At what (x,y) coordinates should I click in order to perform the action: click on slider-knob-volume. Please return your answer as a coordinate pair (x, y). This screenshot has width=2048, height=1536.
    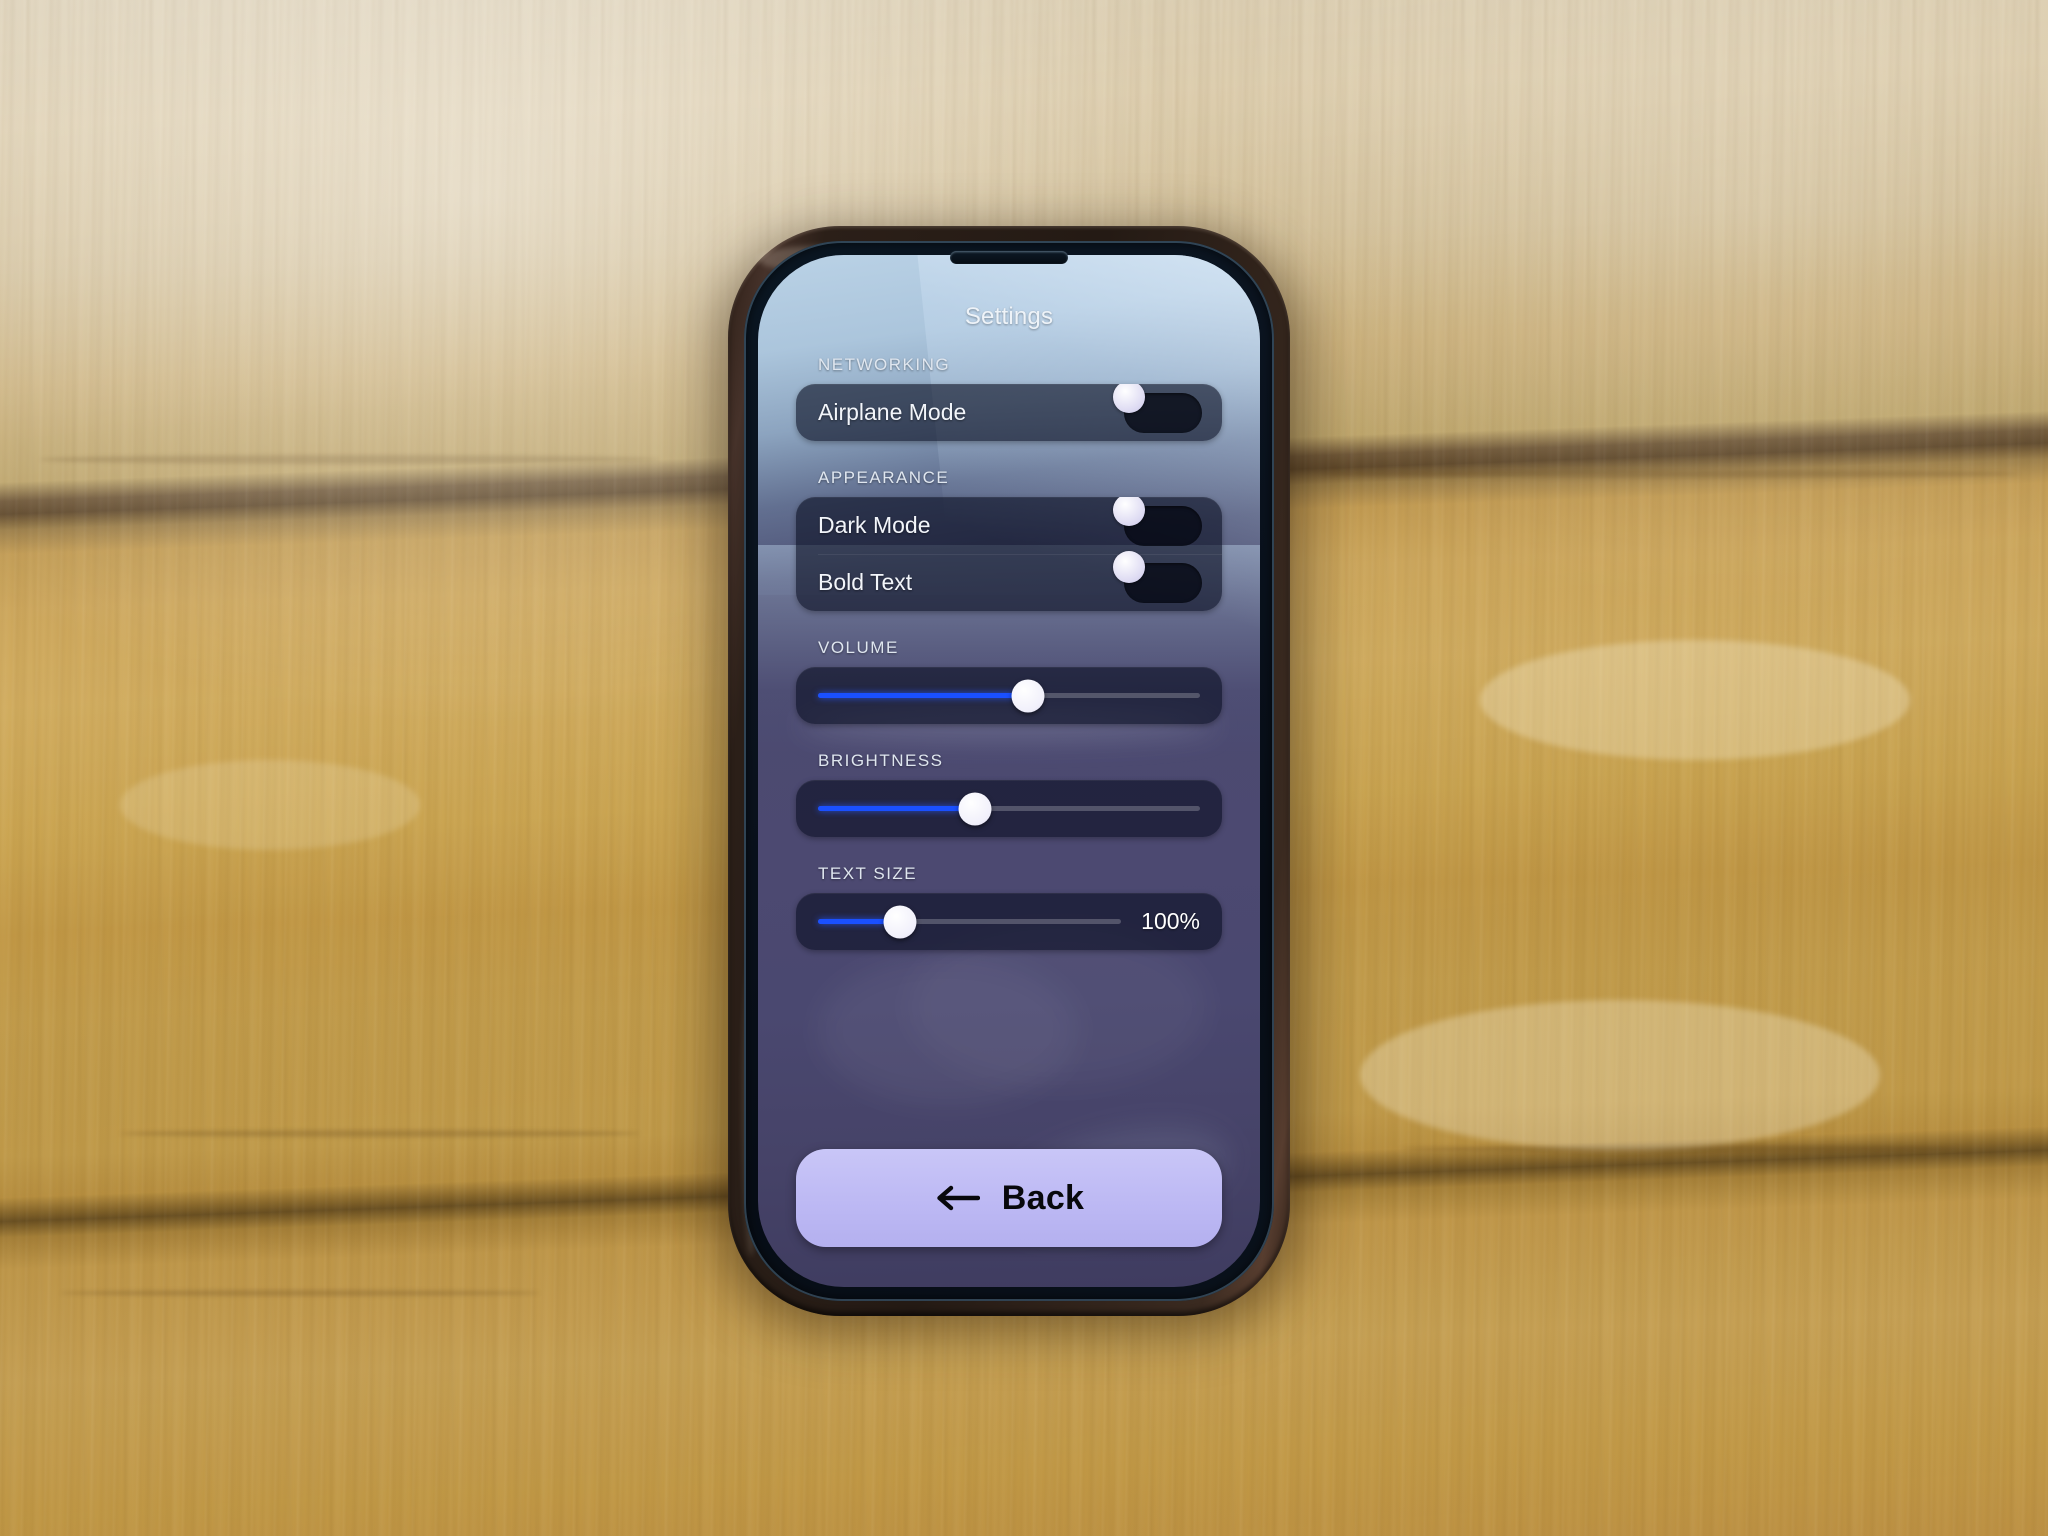
    Looking at the image, I should click on (1028, 695).